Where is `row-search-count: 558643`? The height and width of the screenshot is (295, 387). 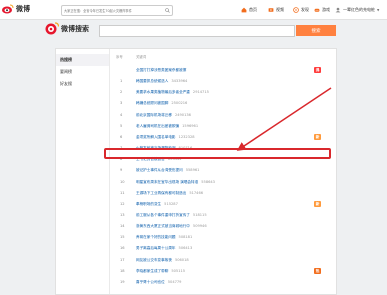 row-search-count: 558643 is located at coordinates (208, 181).